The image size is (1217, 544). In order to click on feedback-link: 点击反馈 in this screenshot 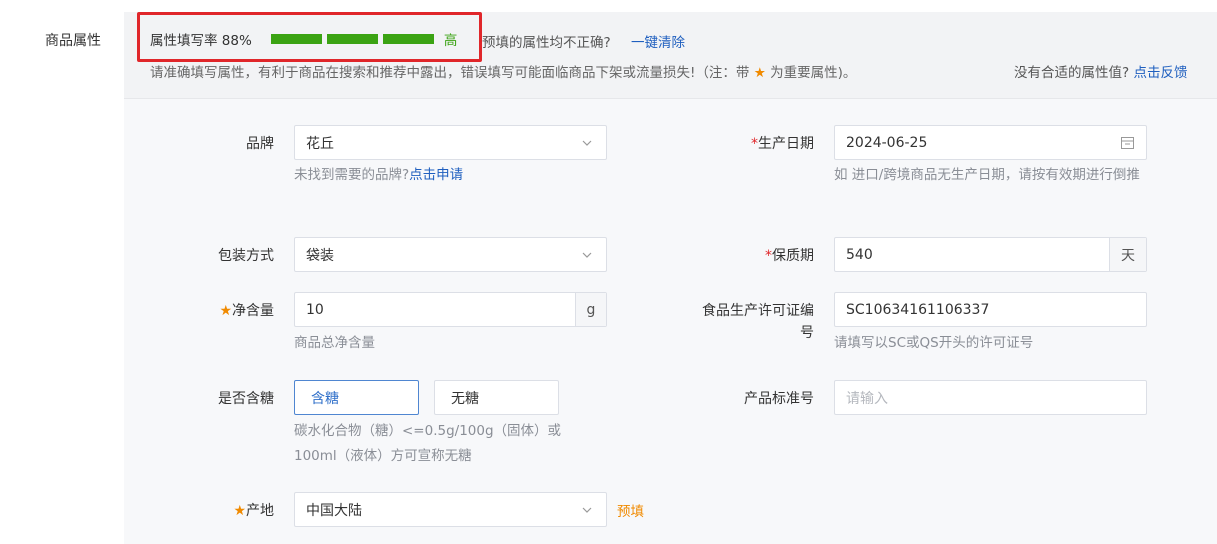, I will do `click(1160, 73)`.